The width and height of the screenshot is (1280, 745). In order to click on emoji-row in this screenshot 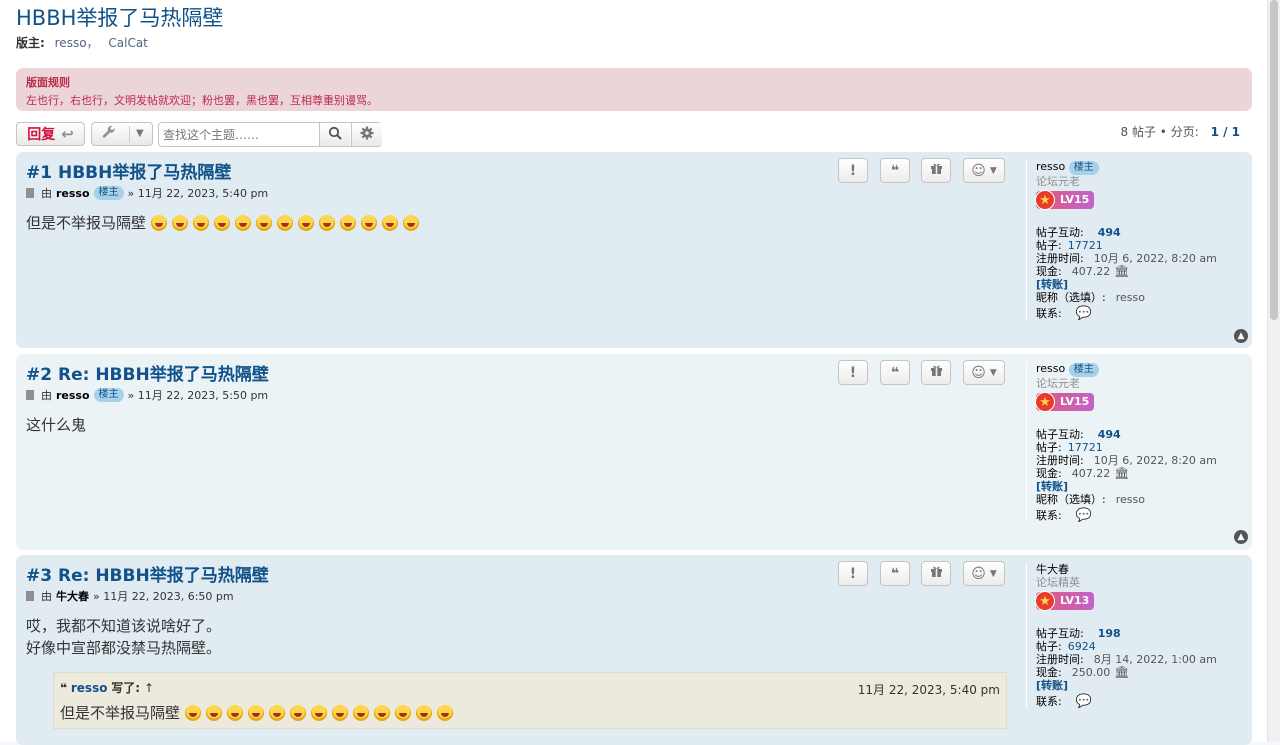, I will do `click(287, 223)`.